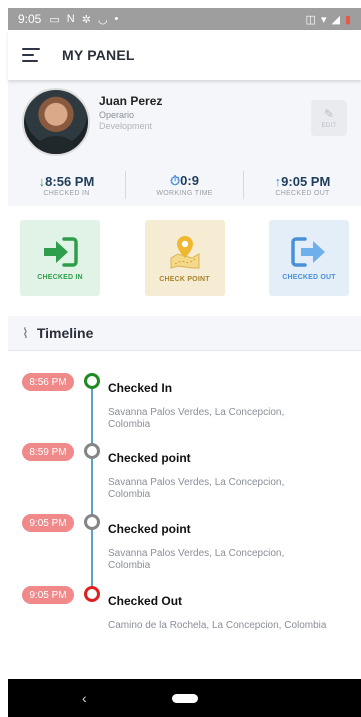  I want to click on back-chevron-icon: ‹, so click(84, 698).